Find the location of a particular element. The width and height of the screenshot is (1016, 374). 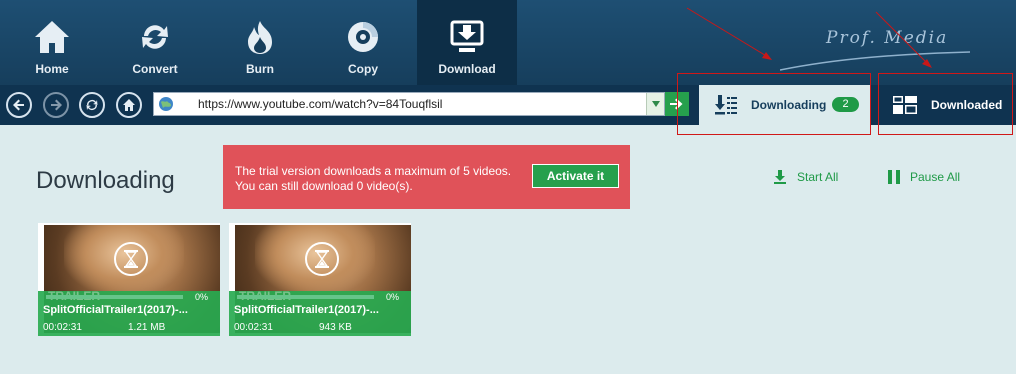

pause-icon is located at coordinates (894, 177).